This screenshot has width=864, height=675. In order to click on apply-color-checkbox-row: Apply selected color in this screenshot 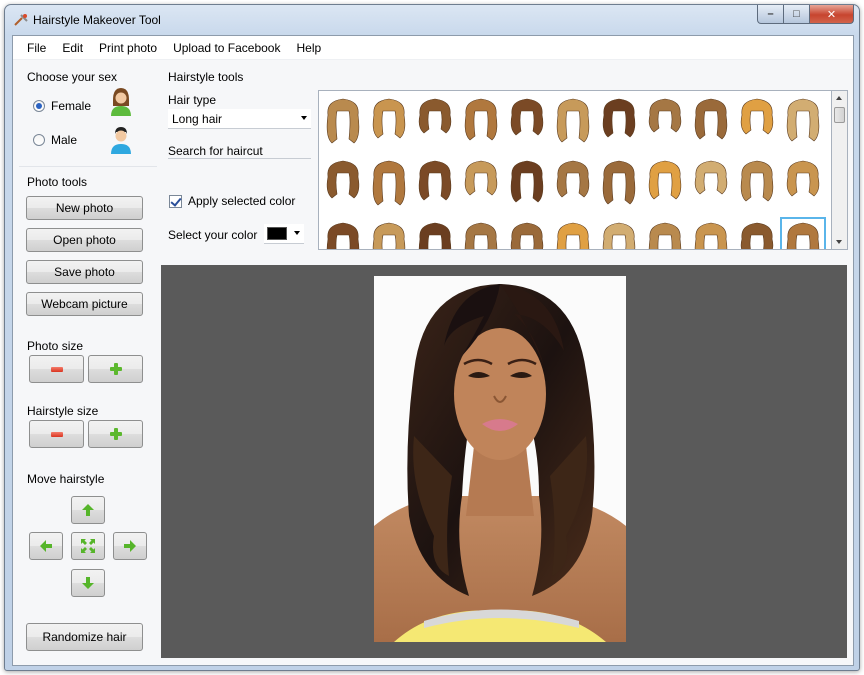, I will do `click(232, 201)`.